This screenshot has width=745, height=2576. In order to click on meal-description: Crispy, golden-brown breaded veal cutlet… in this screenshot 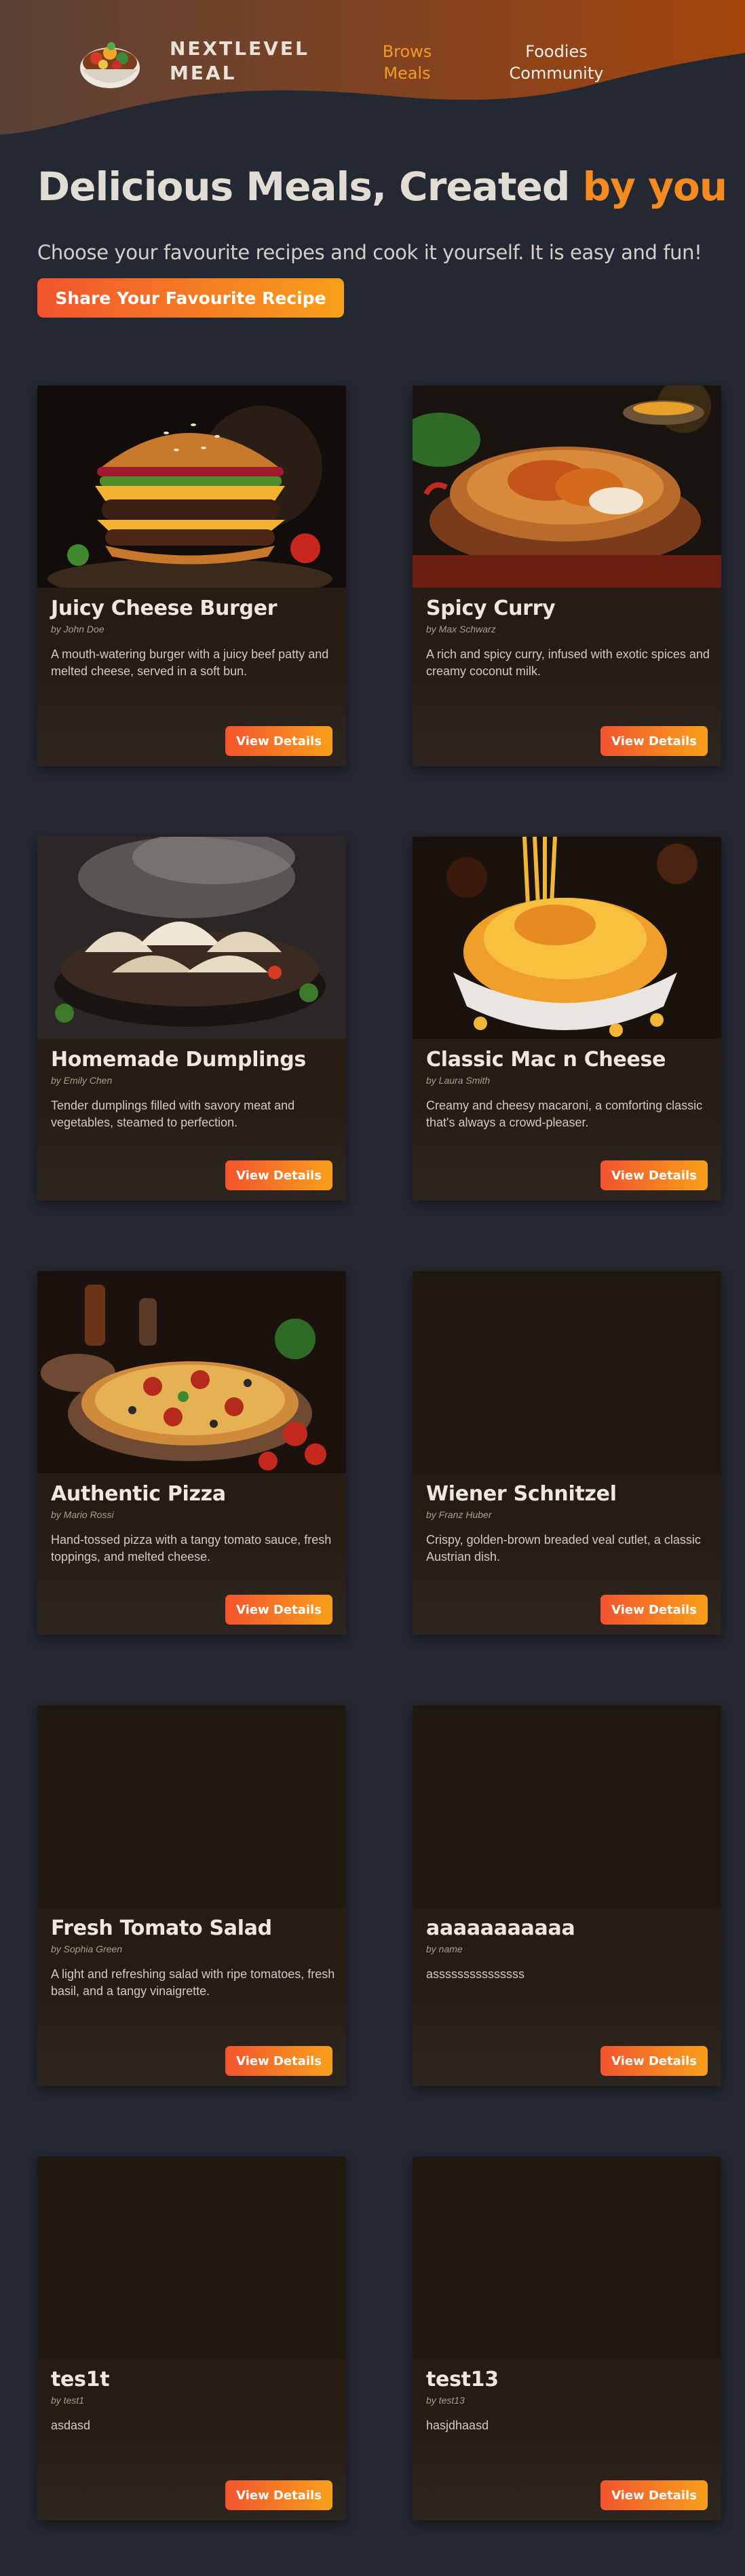, I will do `click(563, 1549)`.